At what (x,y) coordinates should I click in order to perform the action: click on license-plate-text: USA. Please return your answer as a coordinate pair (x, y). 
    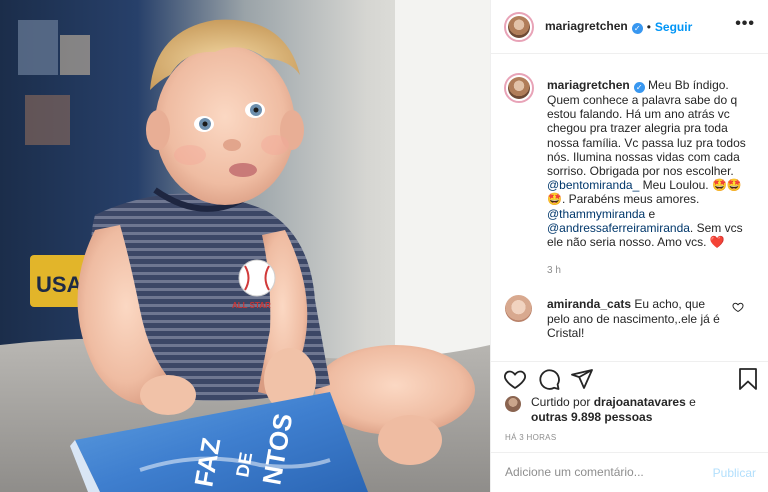
    Looking at the image, I should click on (59, 284).